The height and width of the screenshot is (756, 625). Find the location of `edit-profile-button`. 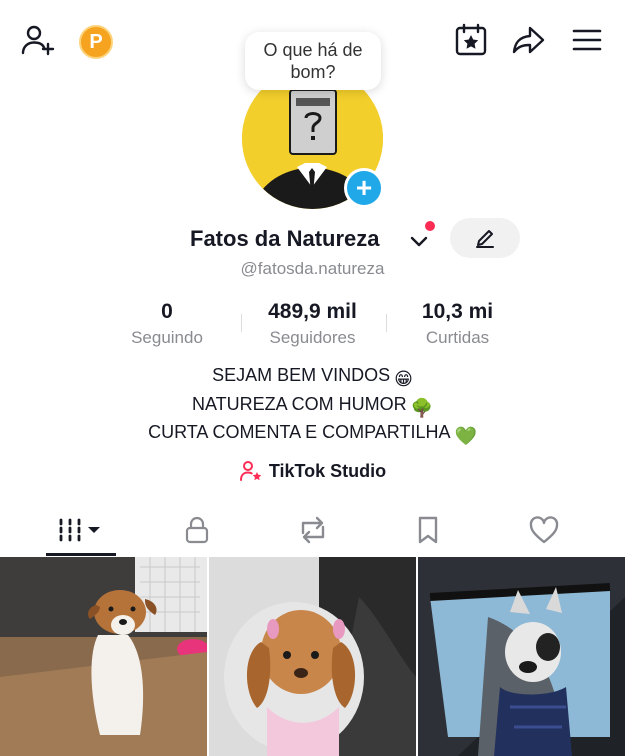

edit-profile-button is located at coordinates (485, 238).